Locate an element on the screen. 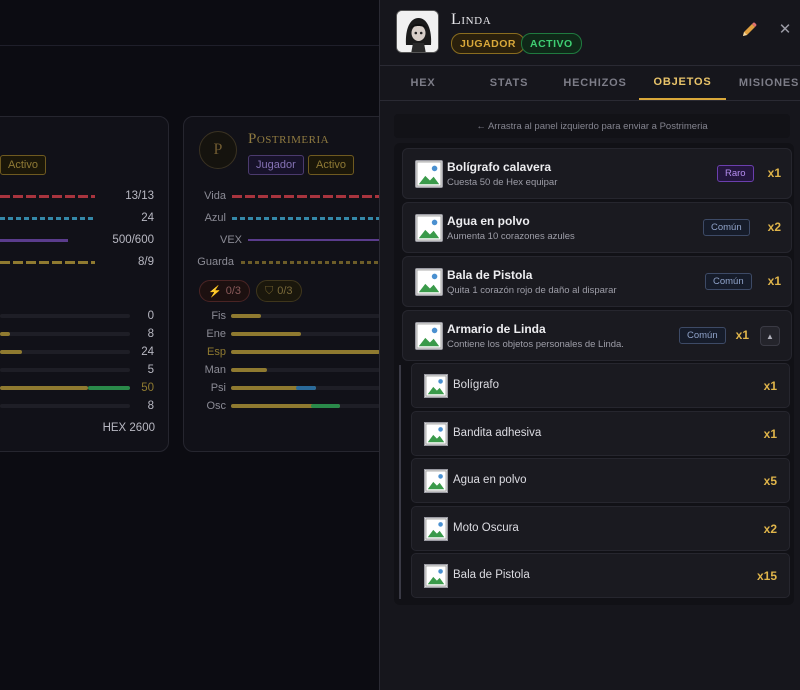  vida-bar is located at coordinates (306, 196).